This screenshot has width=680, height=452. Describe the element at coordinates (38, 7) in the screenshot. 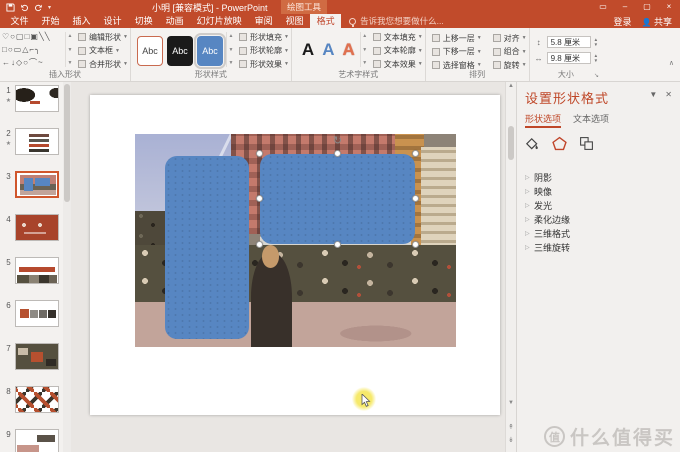

I see `redo-icon` at that location.